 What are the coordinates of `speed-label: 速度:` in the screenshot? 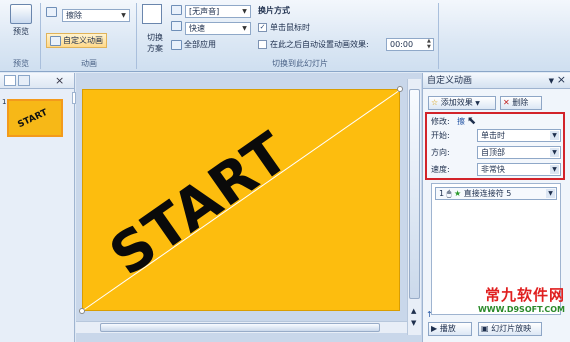 It's located at (440, 169).